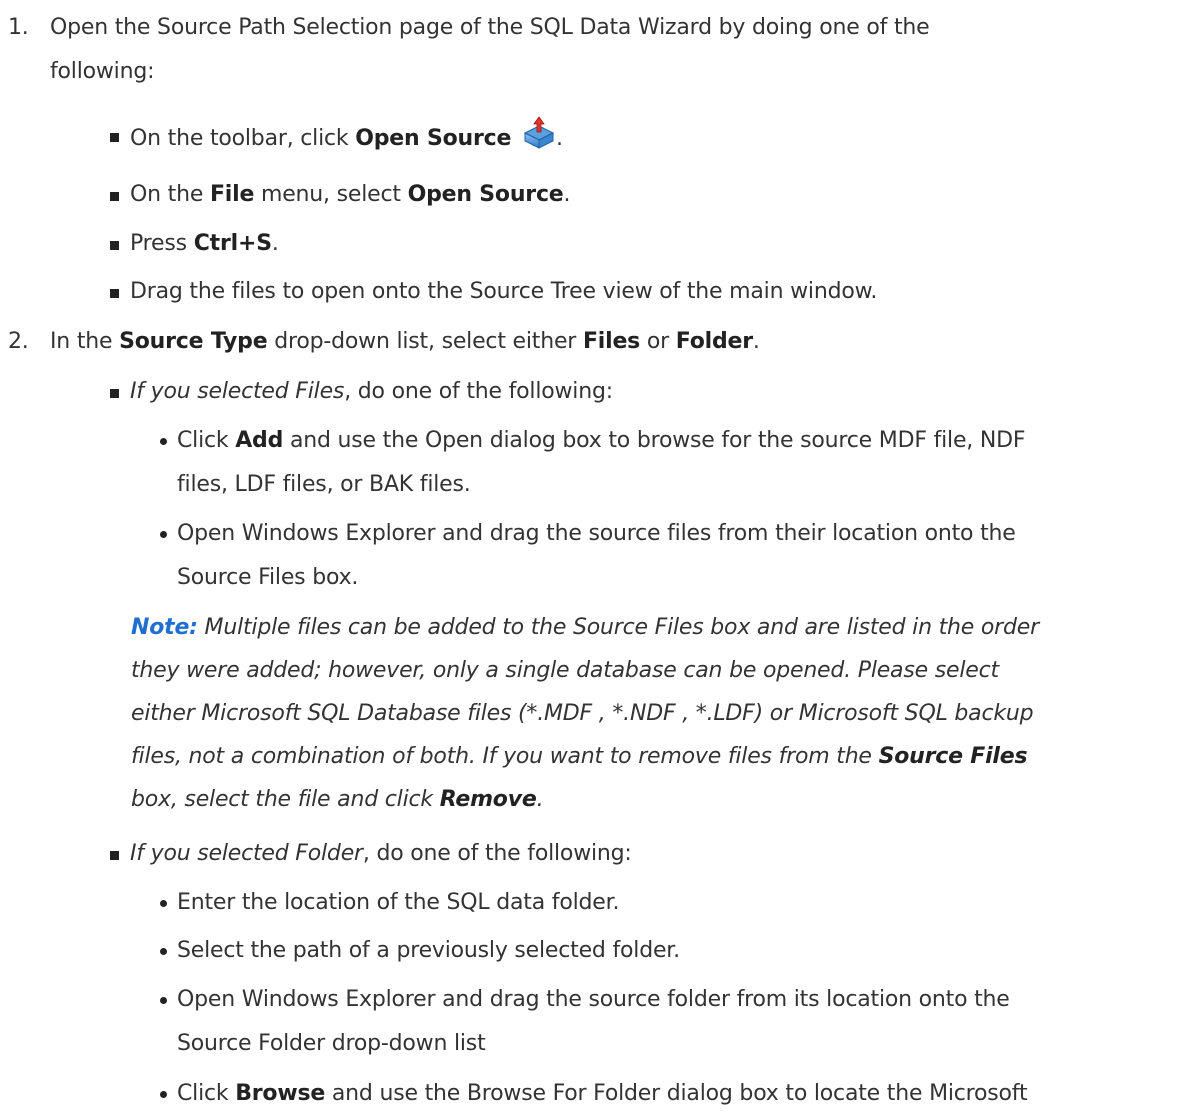  I want to click on source-type-label: Source Type, so click(193, 341).